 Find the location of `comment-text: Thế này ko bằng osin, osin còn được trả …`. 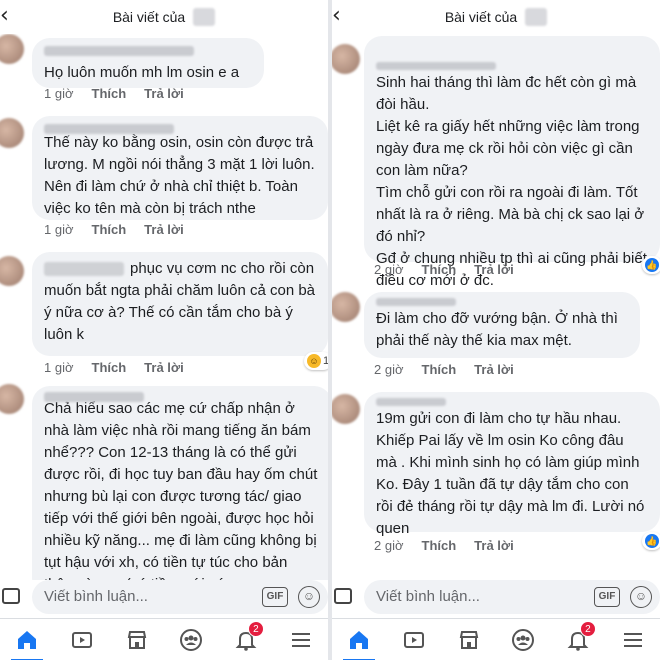

comment-text: Thế này ko bằng osin, osin còn được trả … is located at coordinates (179, 175).